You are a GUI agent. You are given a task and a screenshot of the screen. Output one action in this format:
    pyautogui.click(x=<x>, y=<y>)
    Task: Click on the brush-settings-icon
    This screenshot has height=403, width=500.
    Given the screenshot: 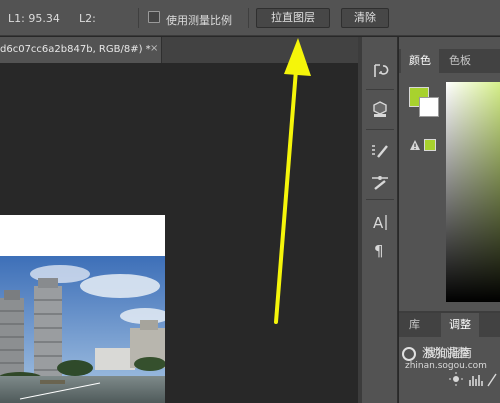 What is the action you would take?
    pyautogui.click(x=380, y=182)
    